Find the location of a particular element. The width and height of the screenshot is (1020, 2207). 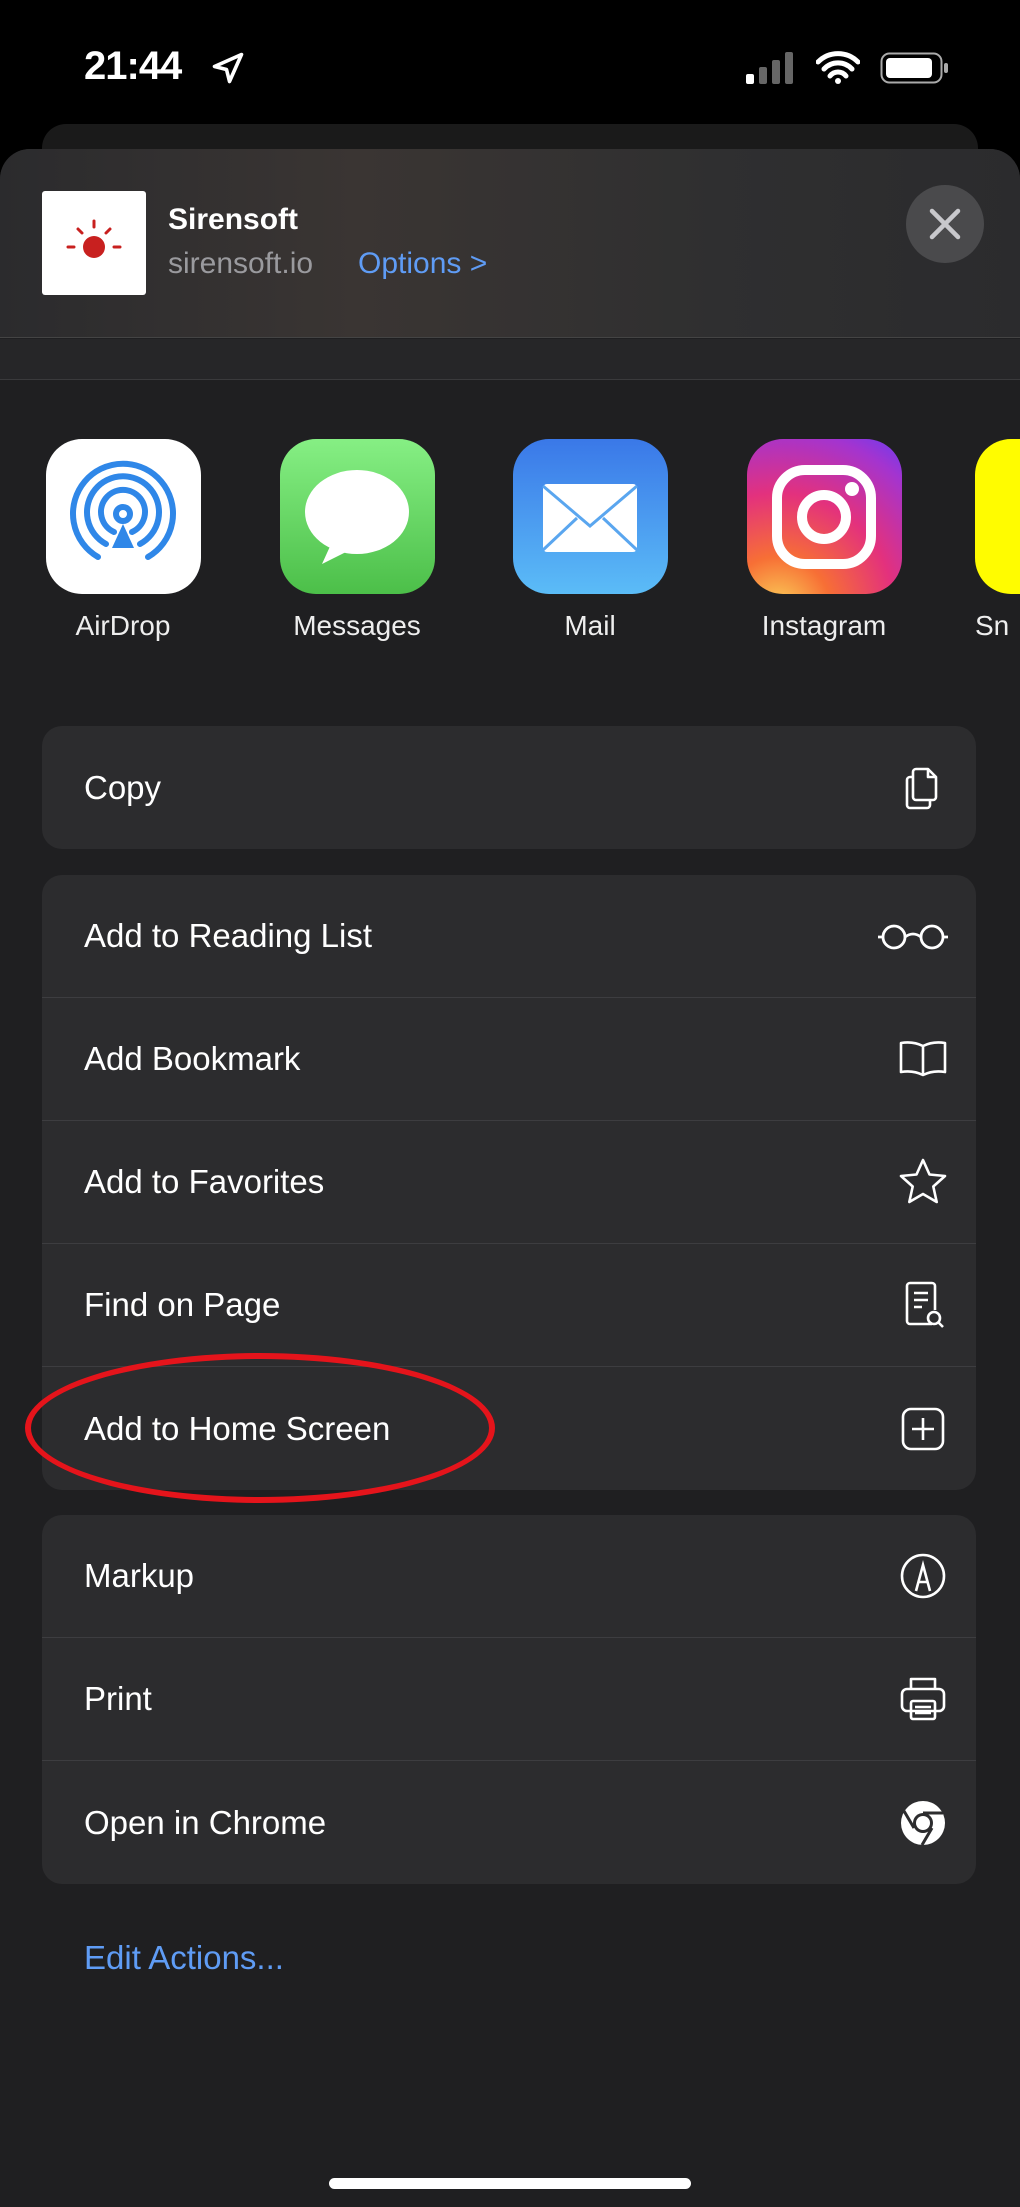

app-row: AirDrop Messages Mail Instagram Sn is located at coordinates (510, 540).